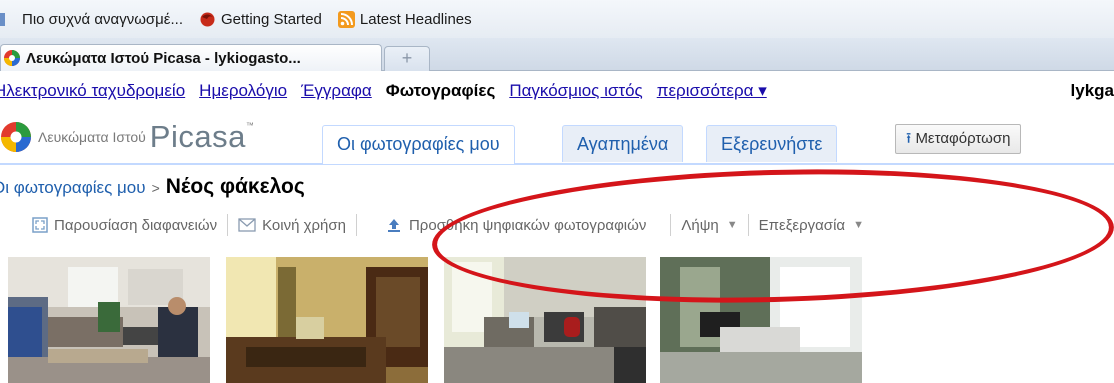  I want to click on album-title: Νέος φάκελος, so click(235, 186).